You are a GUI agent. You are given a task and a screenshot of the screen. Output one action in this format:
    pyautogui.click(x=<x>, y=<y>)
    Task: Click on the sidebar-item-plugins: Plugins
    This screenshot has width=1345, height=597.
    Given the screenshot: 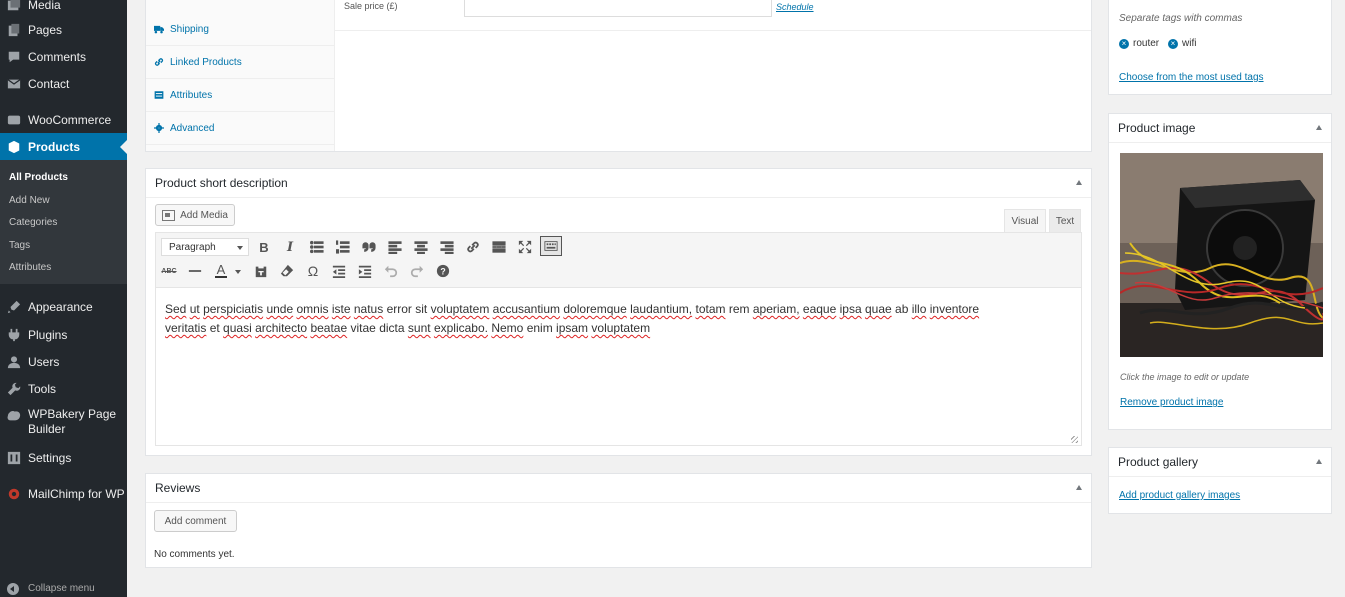 What is the action you would take?
    pyautogui.click(x=63, y=335)
    